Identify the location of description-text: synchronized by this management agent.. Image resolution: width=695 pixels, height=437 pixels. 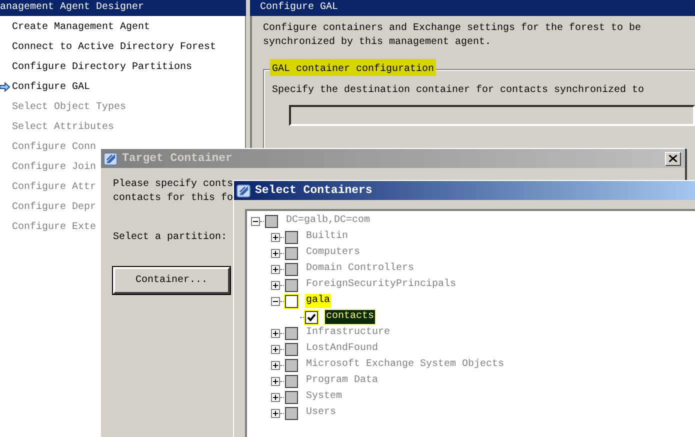
(377, 43).